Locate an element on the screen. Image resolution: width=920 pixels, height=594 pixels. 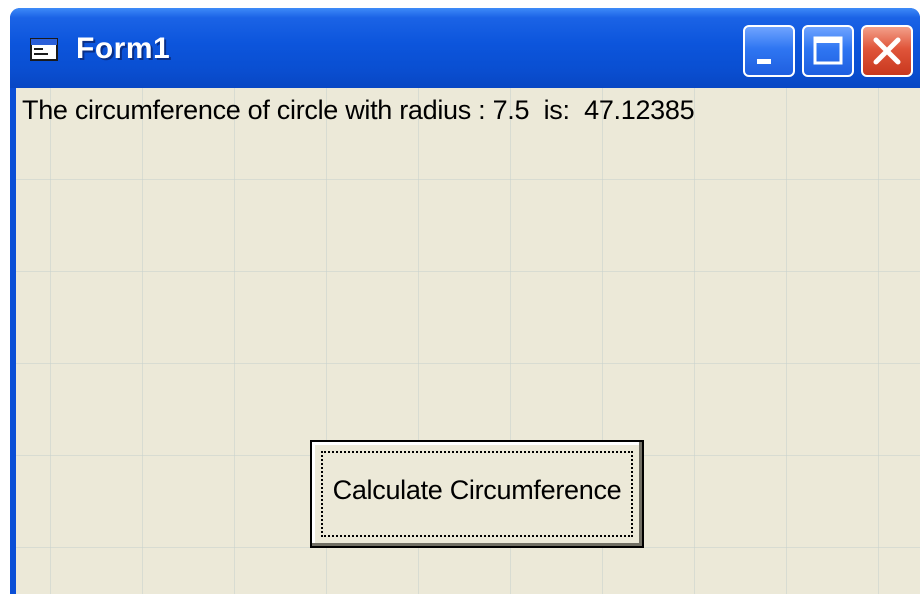
maximize-button is located at coordinates (828, 51).